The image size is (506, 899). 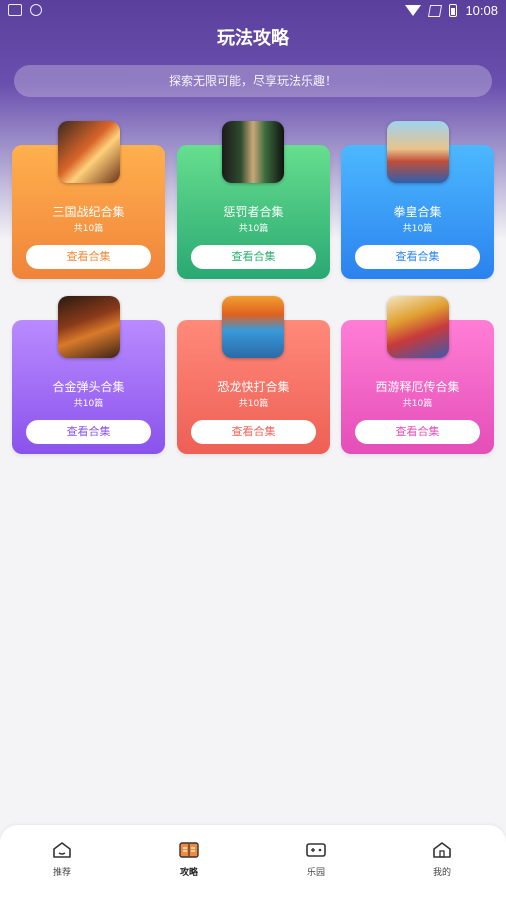 What do you see at coordinates (417, 387) in the screenshot?
I see `card-title: 西游释厄传合集` at bounding box center [417, 387].